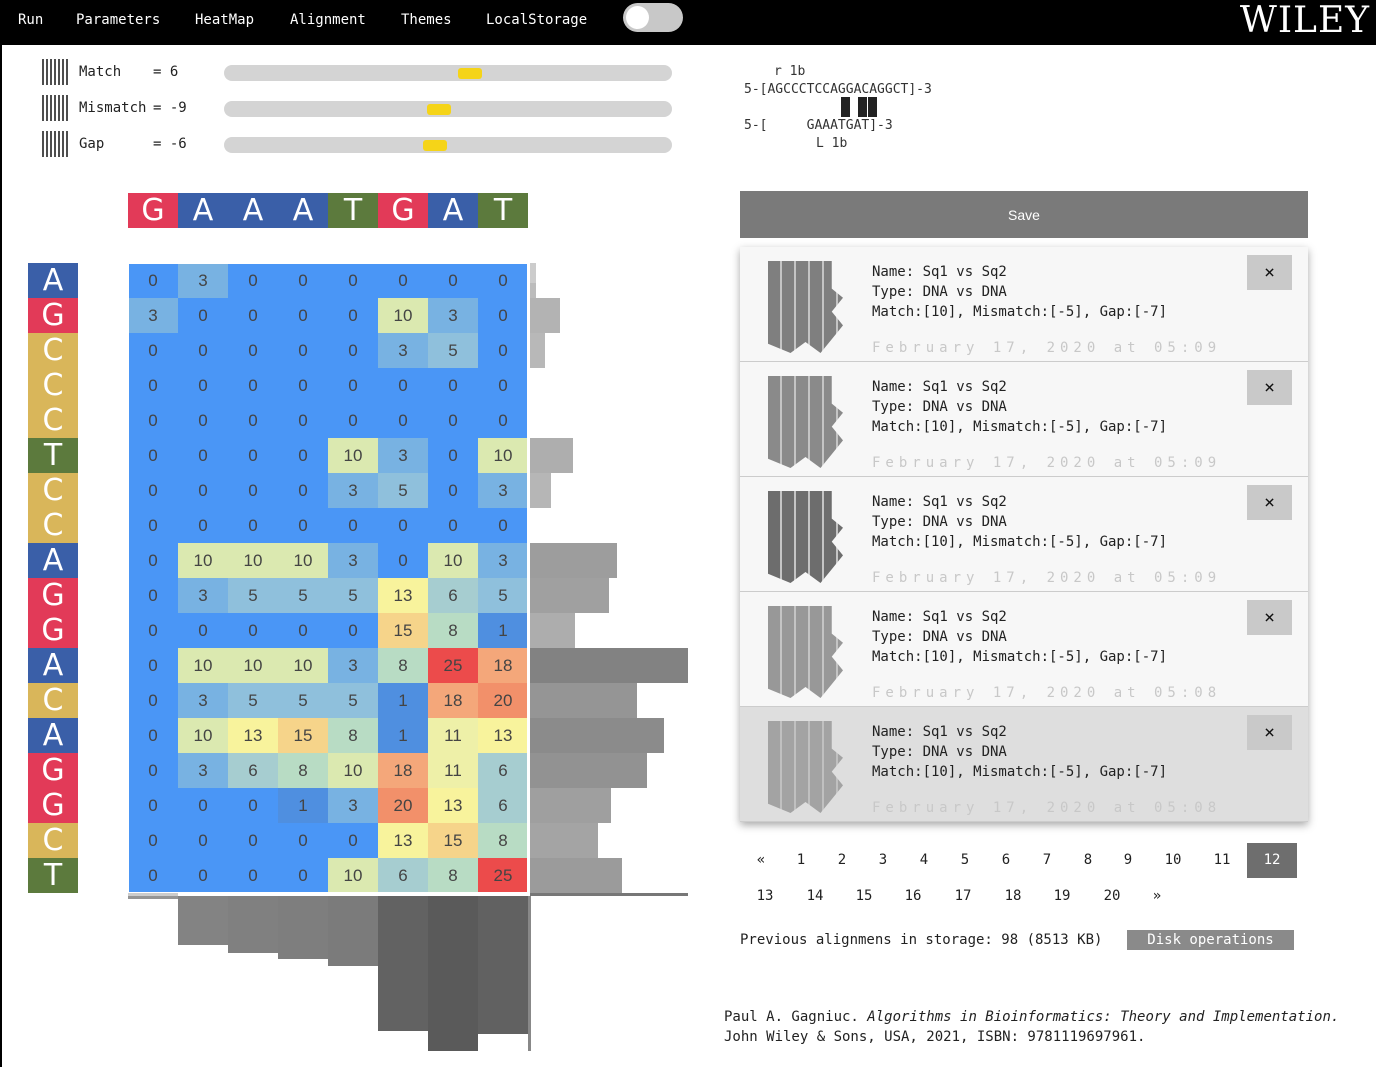  Describe the element at coordinates (1013, 896) in the screenshot. I see `page-link: 18` at that location.